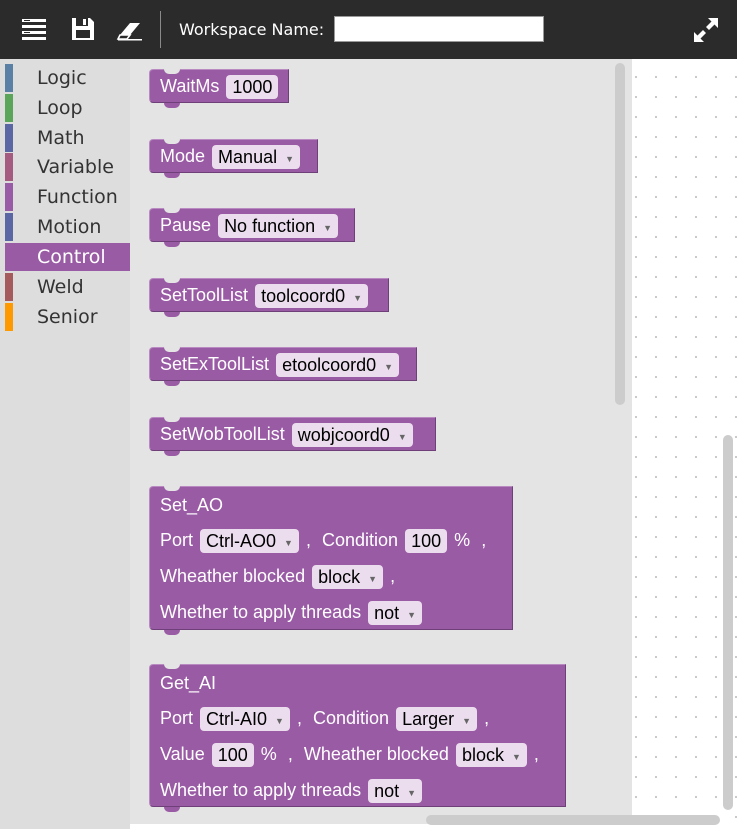 The height and width of the screenshot is (829, 737). Describe the element at coordinates (190, 86) in the screenshot. I see `block-label: WaitMs` at that location.